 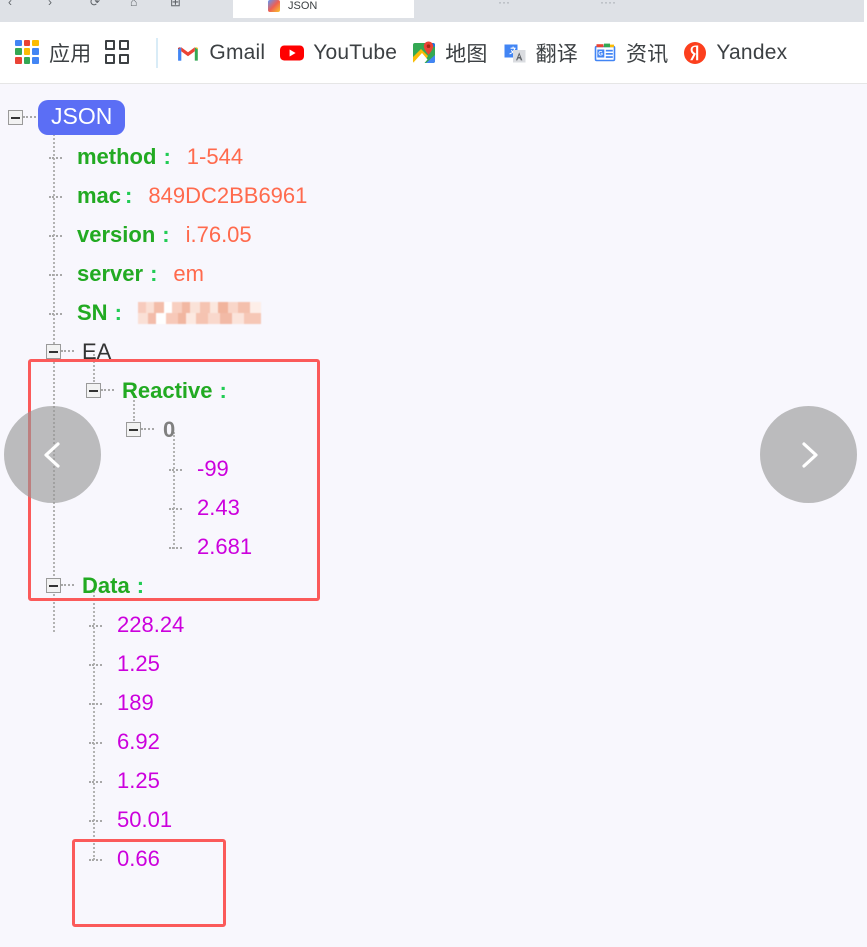 What do you see at coordinates (608, 4) in the screenshot?
I see `omnibox-text-right: ····` at bounding box center [608, 4].